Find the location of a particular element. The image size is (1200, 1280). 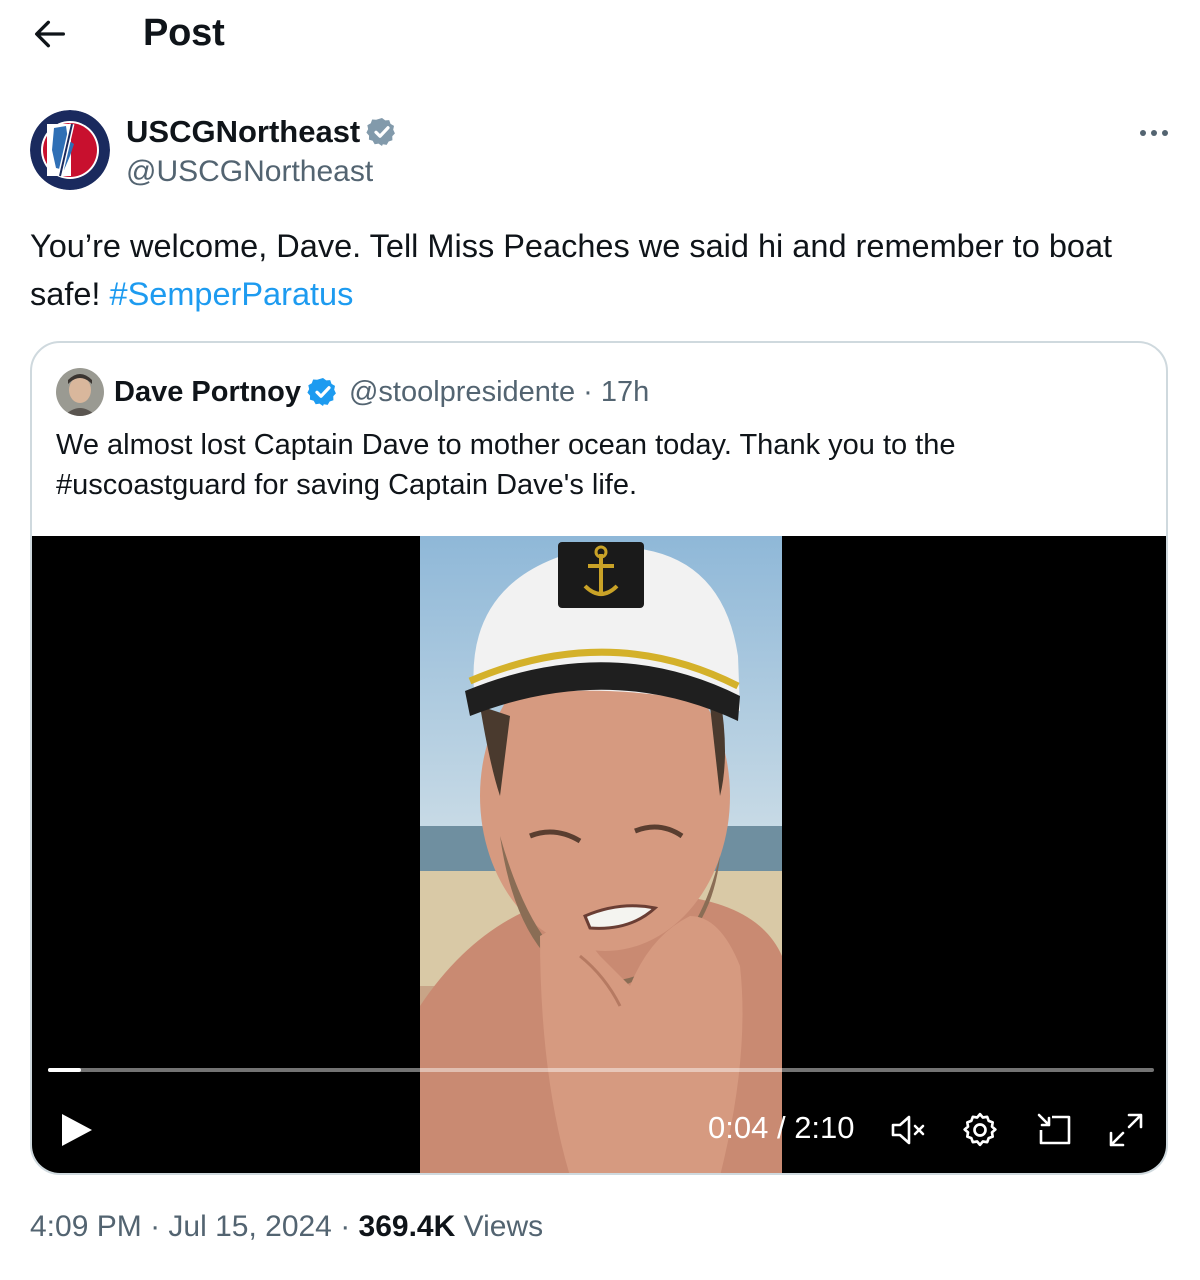

views-count: 369.4K is located at coordinates (407, 1226).